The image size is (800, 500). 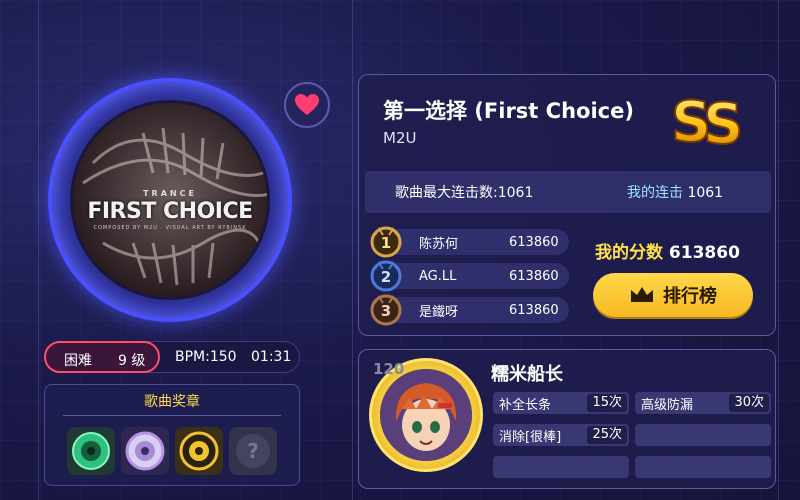 I want to click on svg-text: 1, so click(x=386, y=243).